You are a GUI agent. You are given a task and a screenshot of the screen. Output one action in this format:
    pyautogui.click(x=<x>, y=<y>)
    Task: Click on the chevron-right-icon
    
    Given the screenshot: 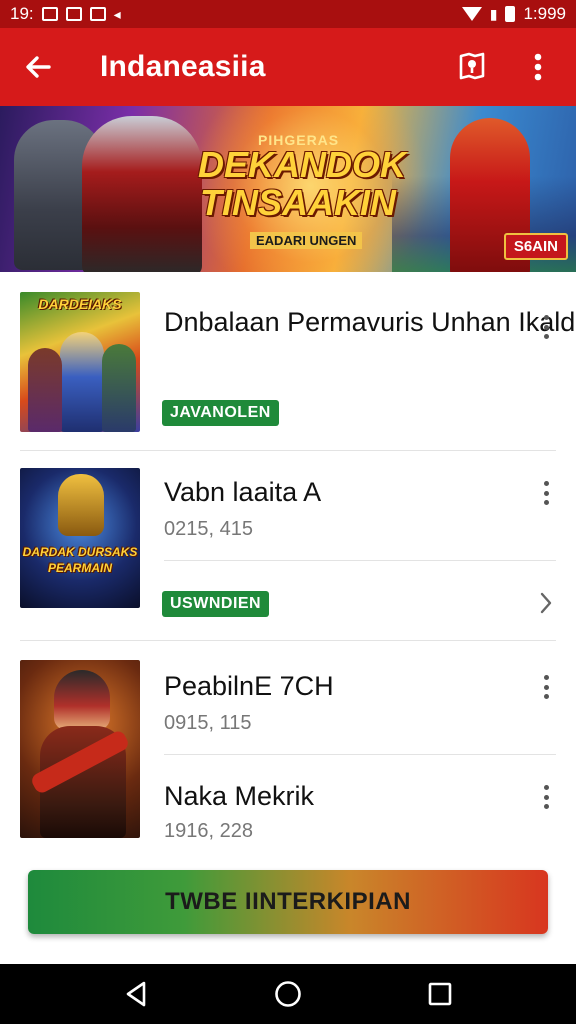 What is the action you would take?
    pyautogui.click(x=546, y=605)
    